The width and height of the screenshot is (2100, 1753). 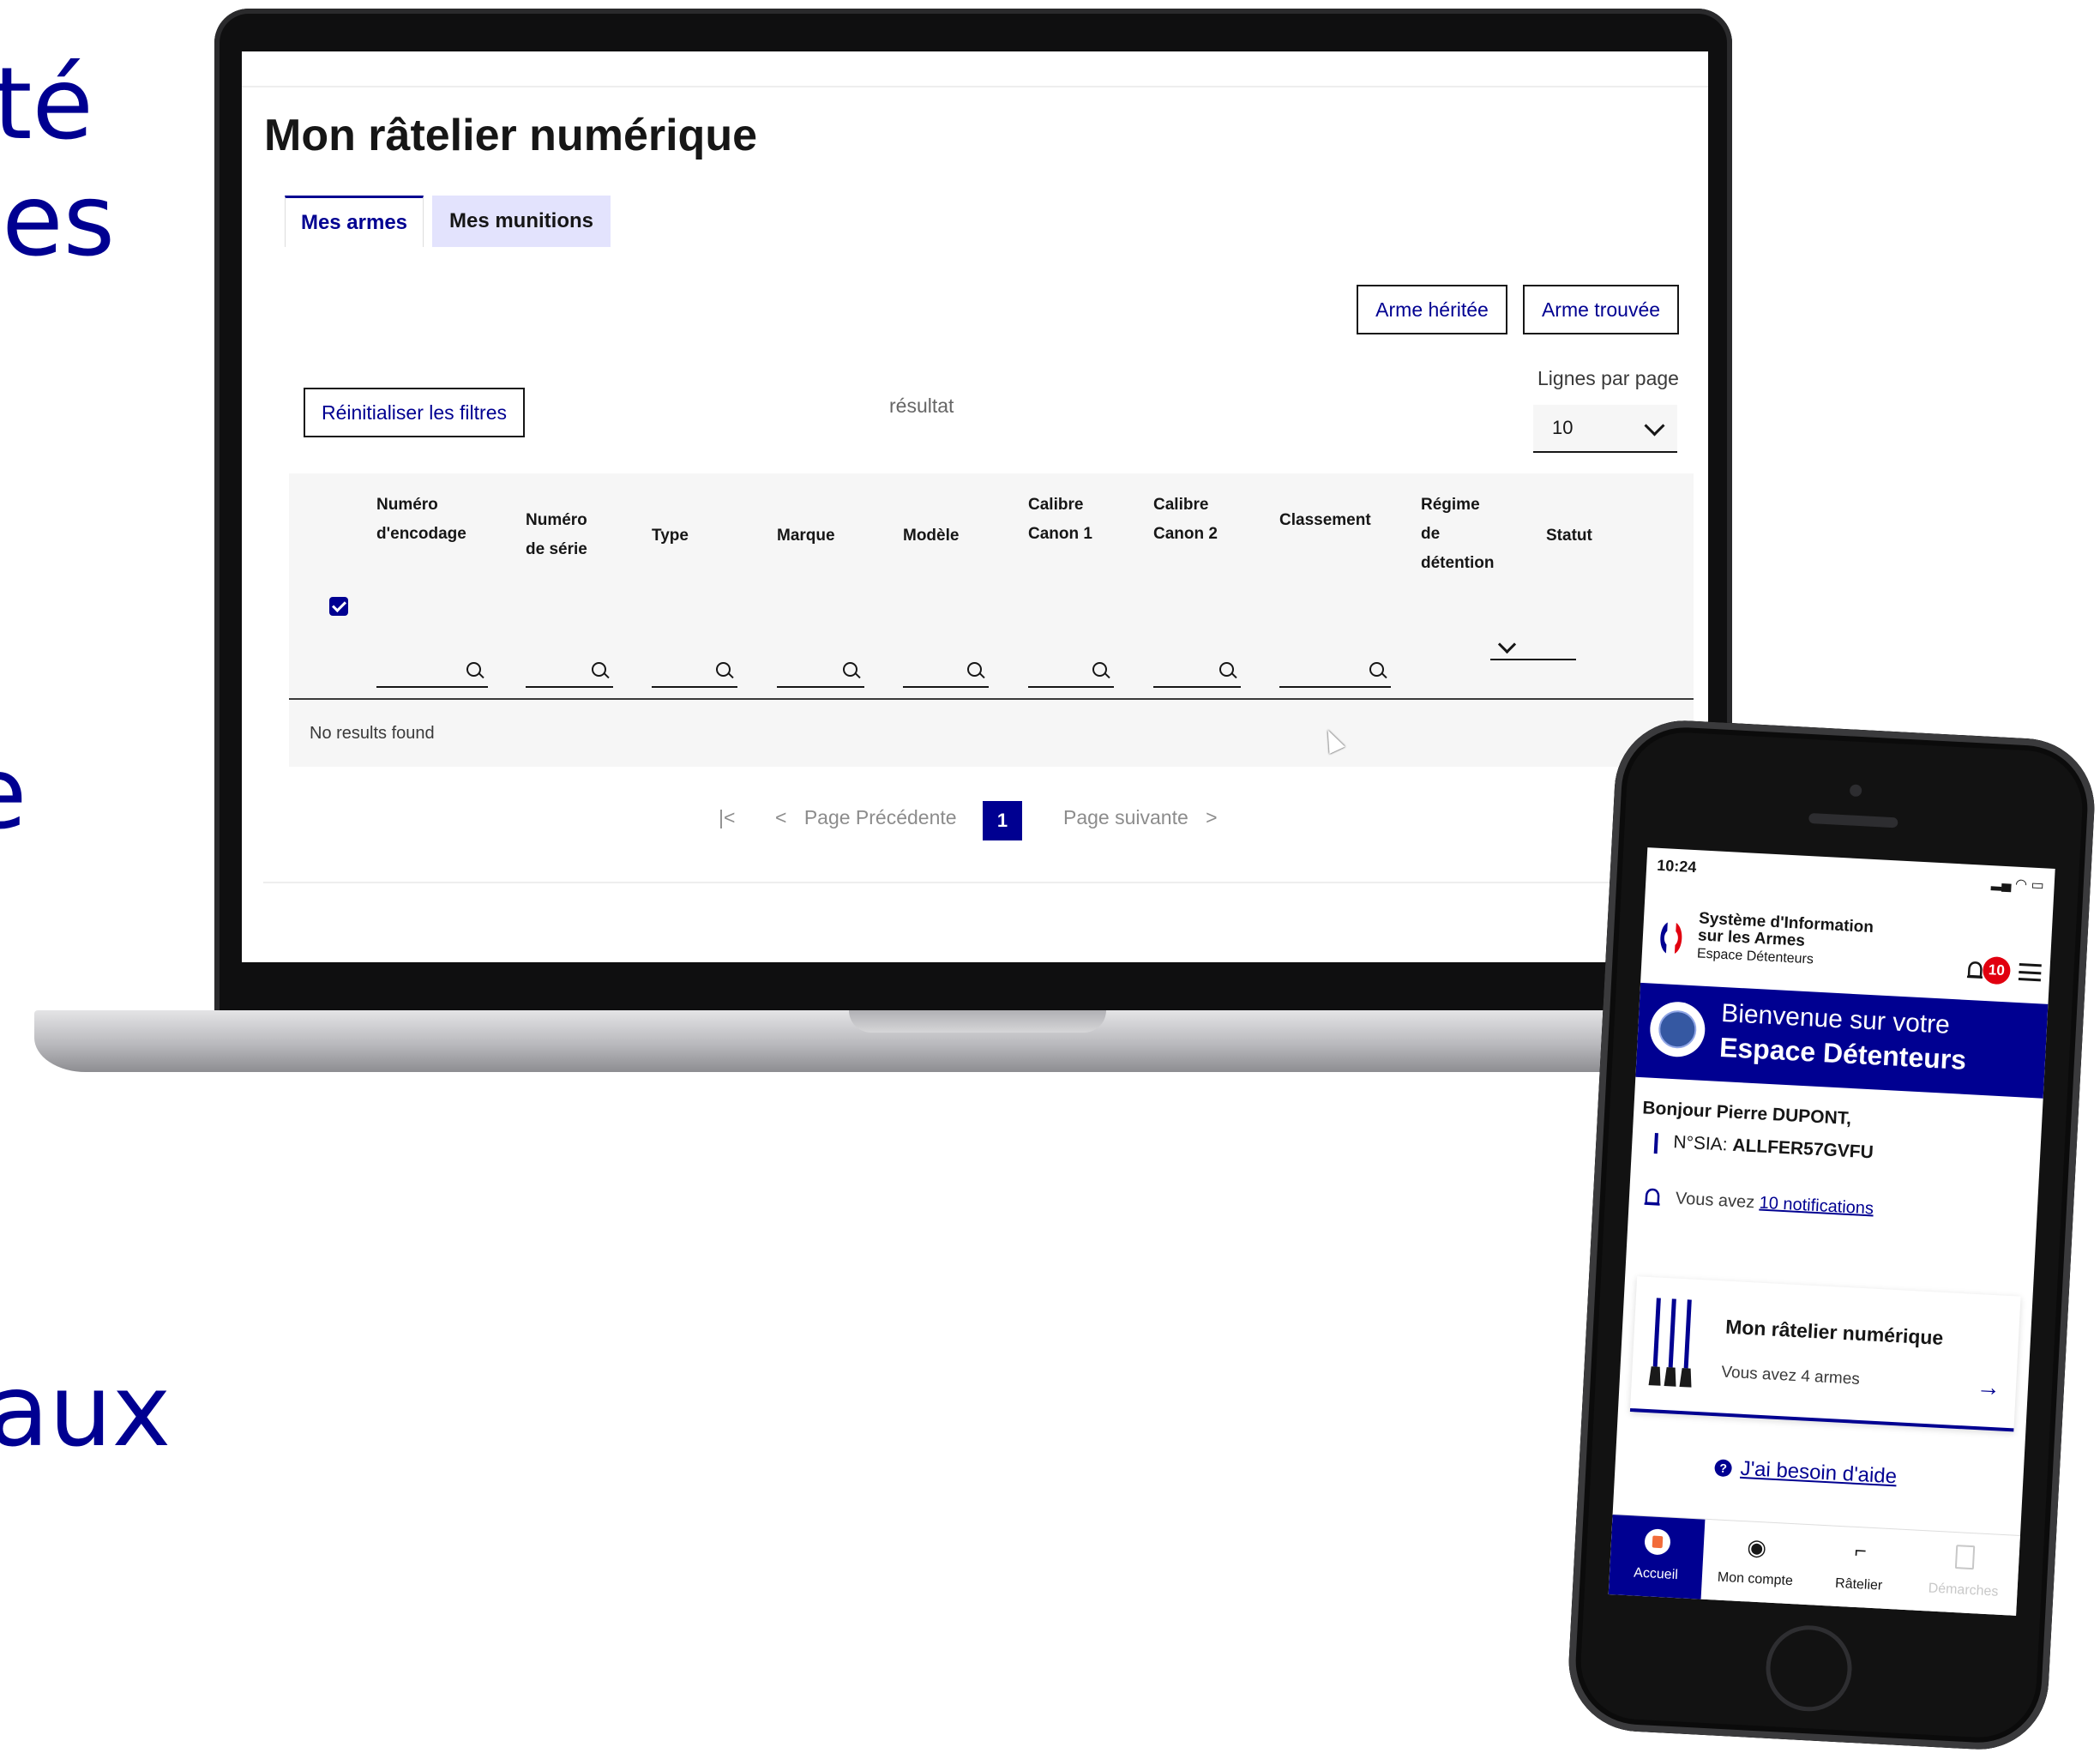 I want to click on top-bar, so click(x=975, y=69).